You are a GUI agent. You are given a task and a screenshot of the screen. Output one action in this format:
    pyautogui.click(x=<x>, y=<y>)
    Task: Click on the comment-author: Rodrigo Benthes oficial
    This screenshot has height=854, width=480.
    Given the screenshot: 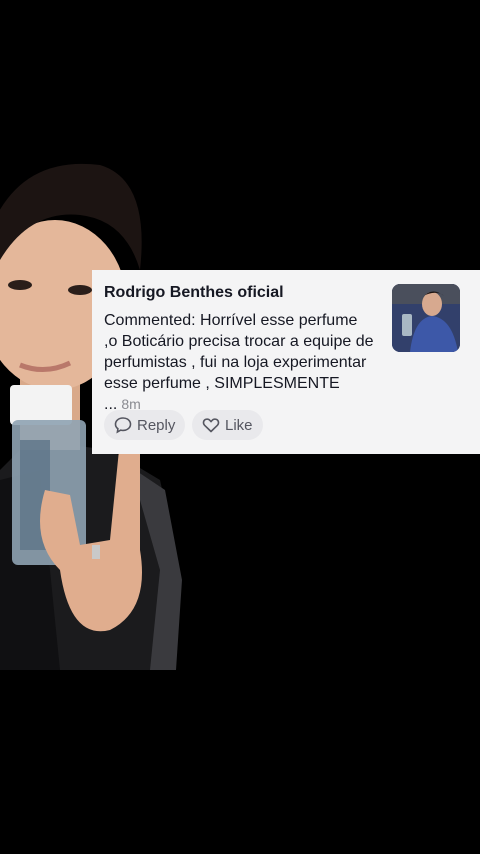 What is the action you would take?
    pyautogui.click(x=194, y=292)
    